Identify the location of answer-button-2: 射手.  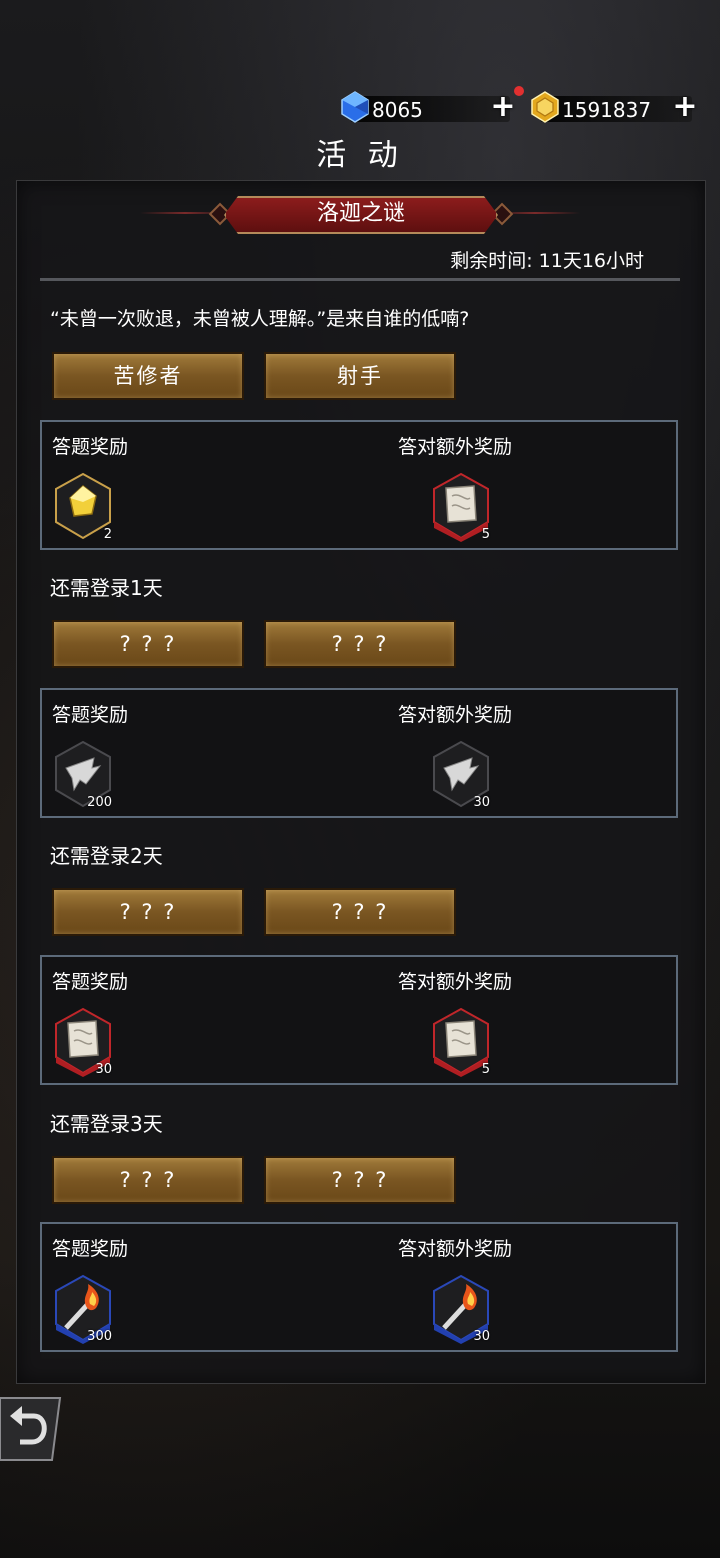
(360, 376).